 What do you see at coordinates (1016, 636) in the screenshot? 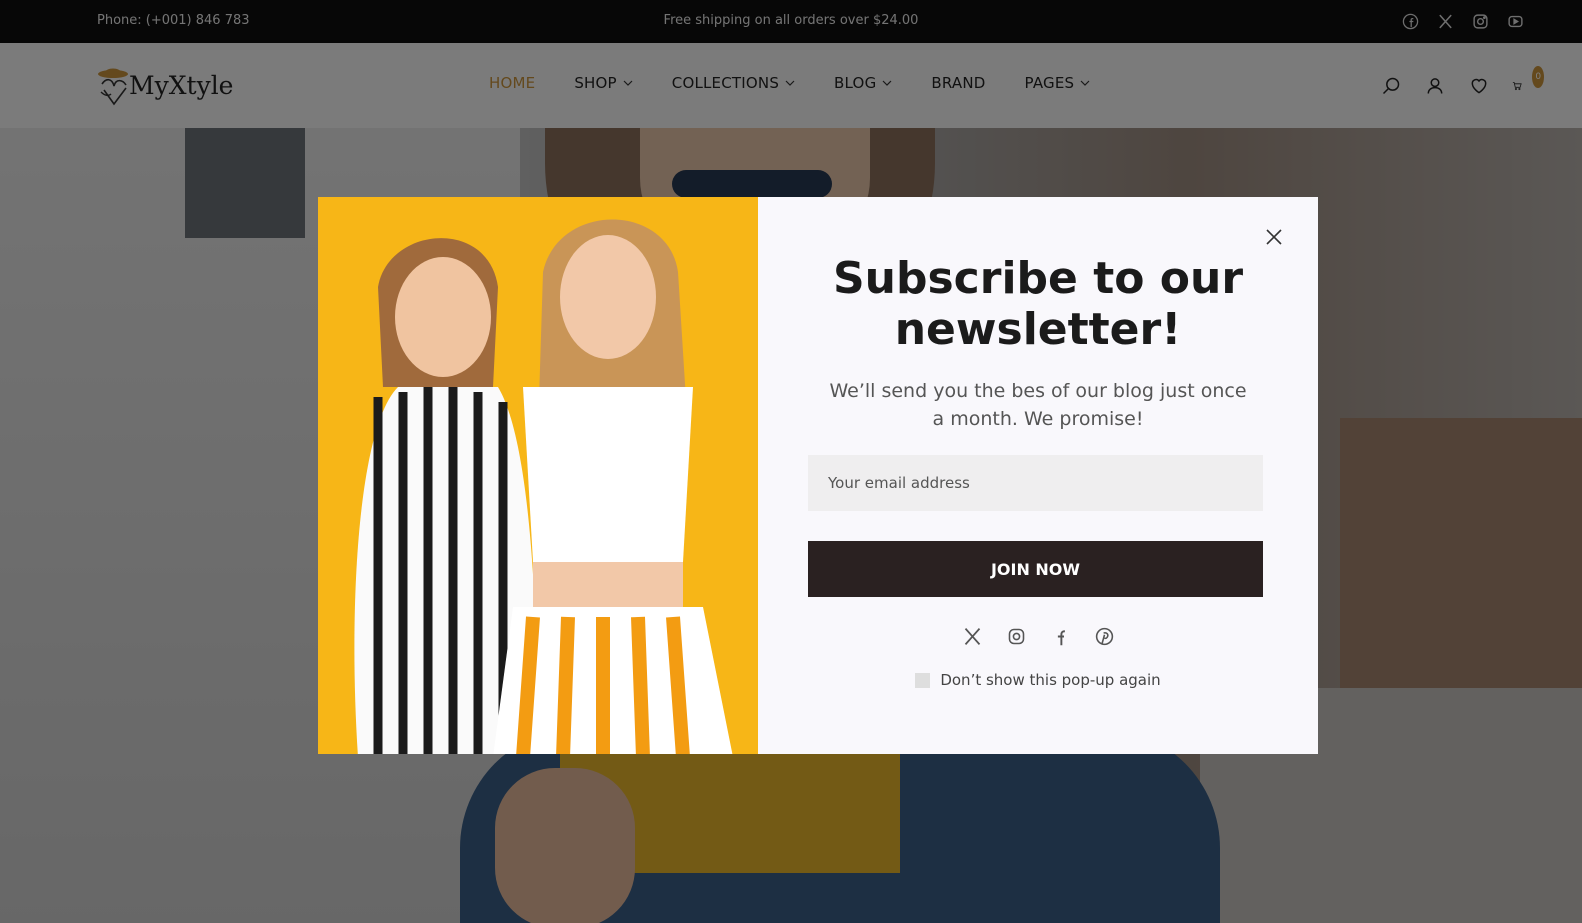
I see `instagram-icon` at bounding box center [1016, 636].